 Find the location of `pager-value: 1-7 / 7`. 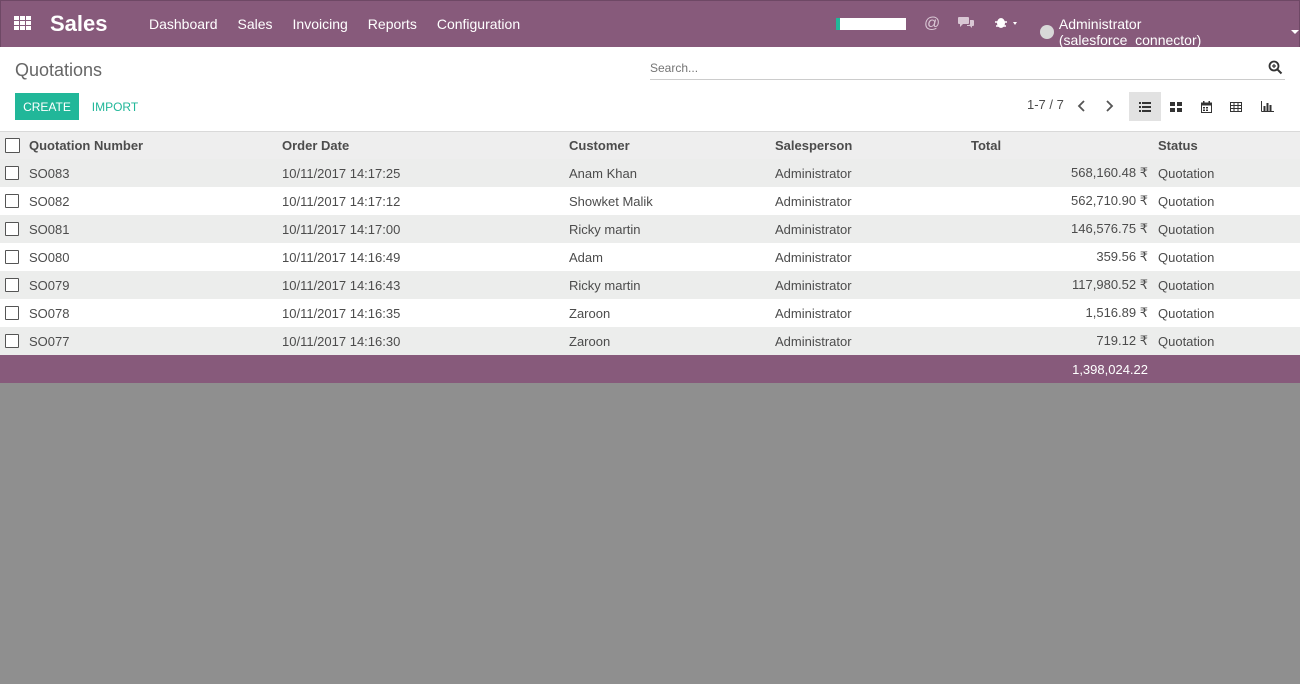

pager-value: 1-7 / 7 is located at coordinates (1045, 104).